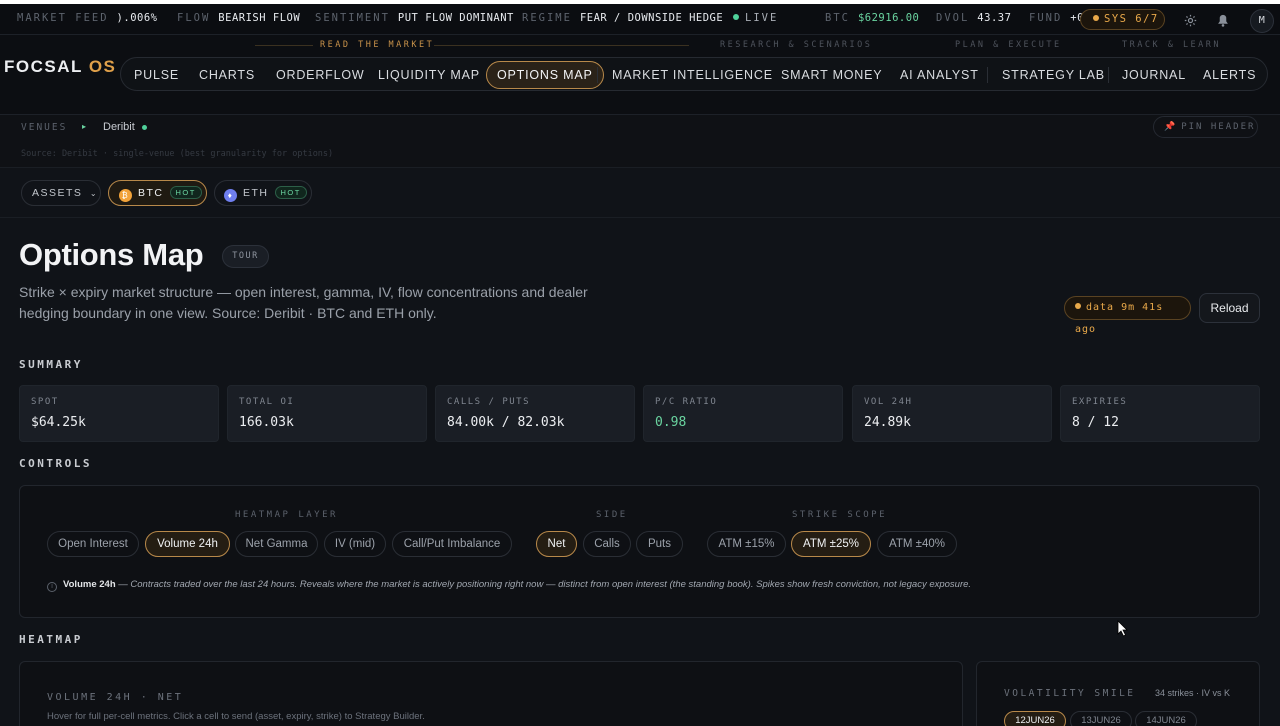  I want to click on asset-btc: ₿ BTC HOT, so click(157, 193).